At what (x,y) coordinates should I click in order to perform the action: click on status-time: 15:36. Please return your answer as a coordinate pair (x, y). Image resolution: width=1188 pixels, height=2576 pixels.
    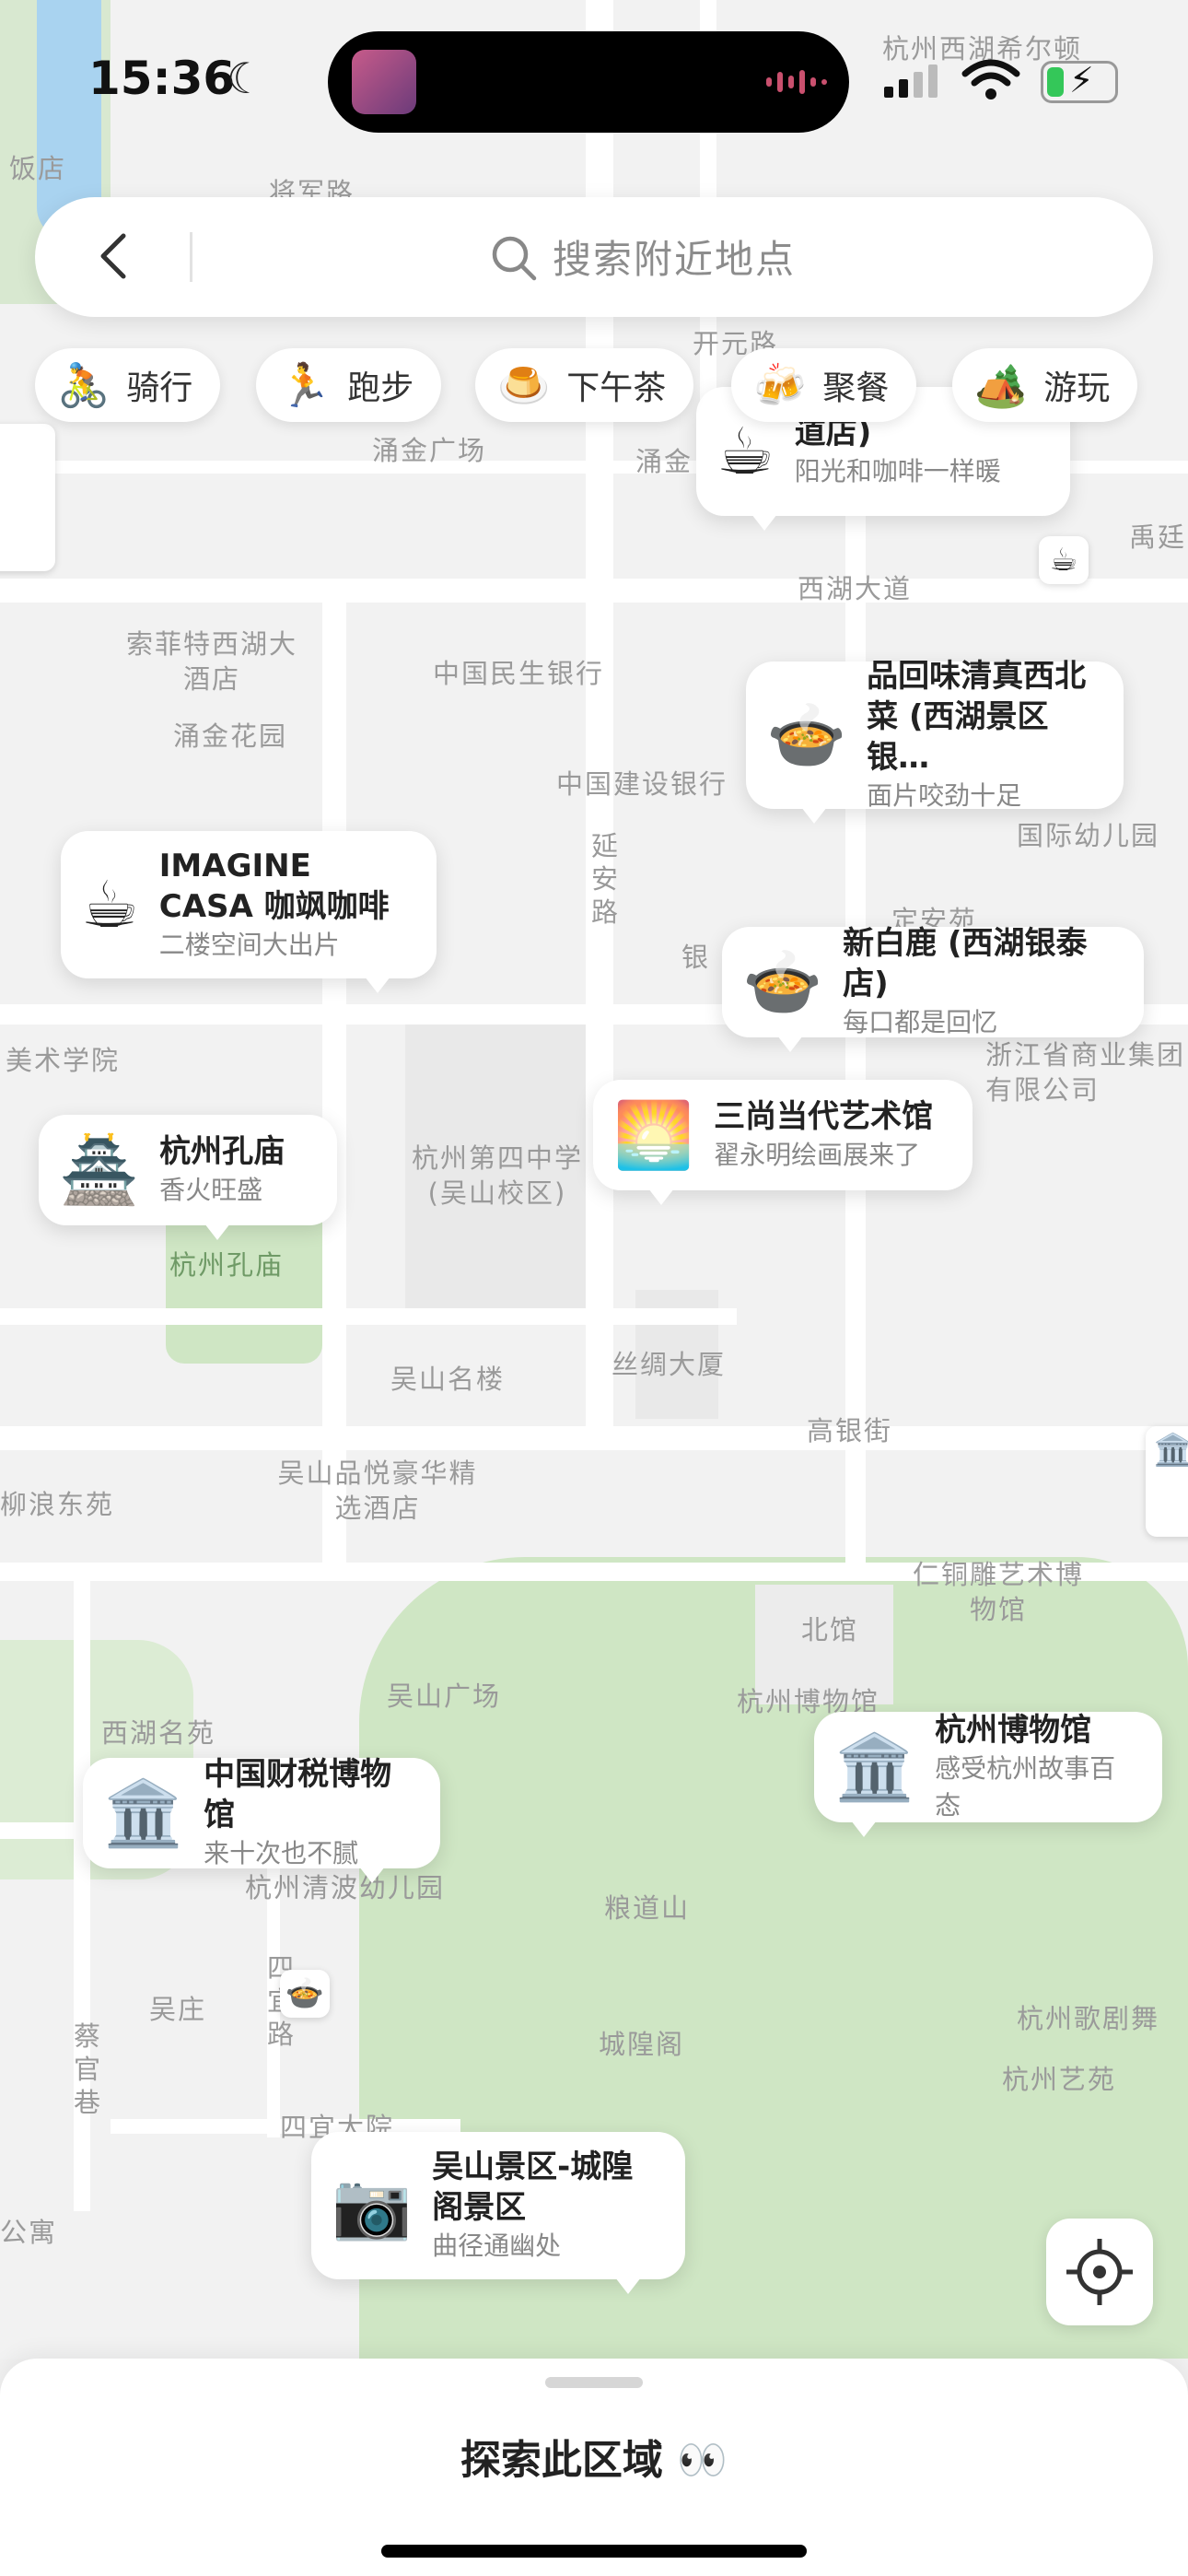
    Looking at the image, I should click on (162, 78).